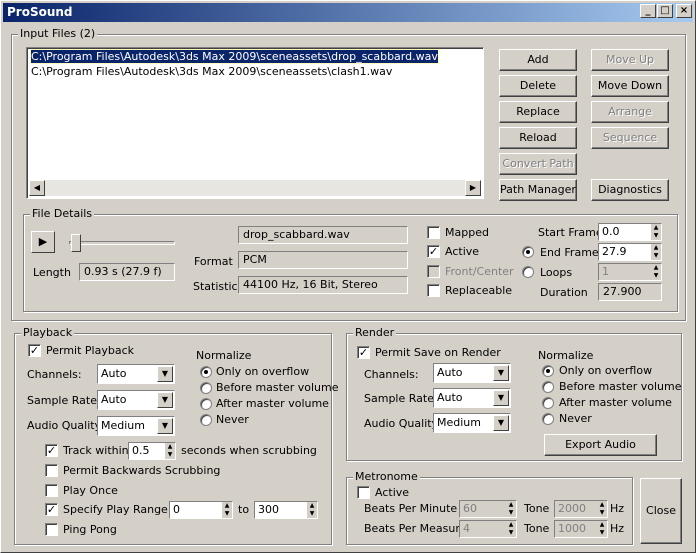 The width and height of the screenshot is (696, 553). I want to click on loops-label: Loops, so click(556, 272).